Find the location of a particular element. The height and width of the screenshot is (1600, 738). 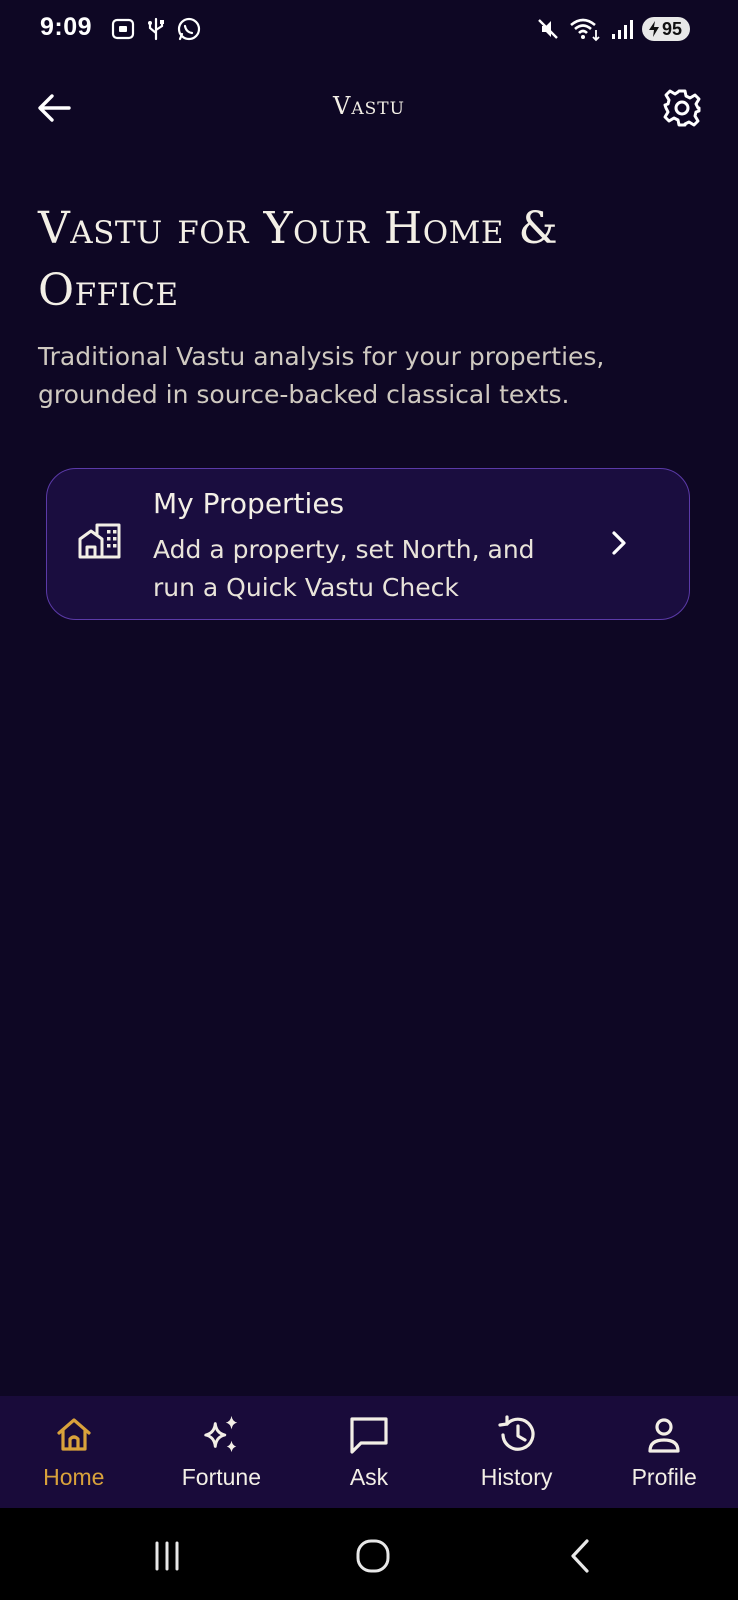

status-bar: 9:09 95 is located at coordinates (369, 29).